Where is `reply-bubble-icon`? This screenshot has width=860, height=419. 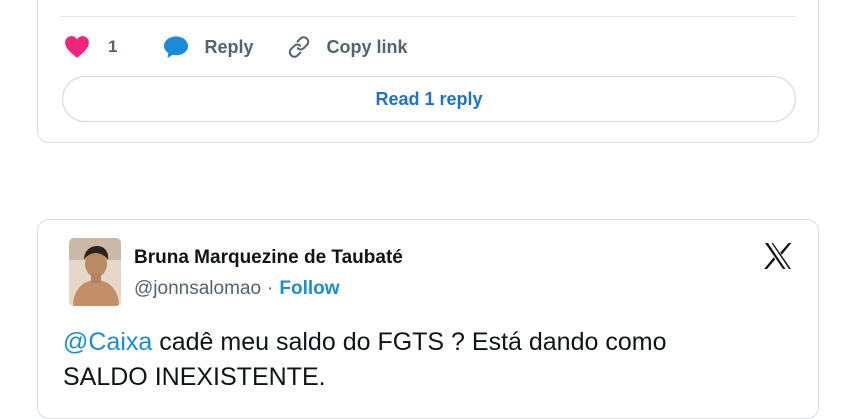
reply-bubble-icon is located at coordinates (176, 47).